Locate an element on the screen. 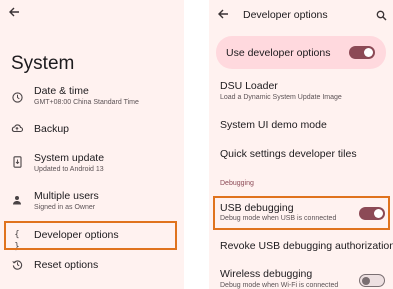 The width and height of the screenshot is (393, 289). item-label: System update is located at coordinates (69, 158).